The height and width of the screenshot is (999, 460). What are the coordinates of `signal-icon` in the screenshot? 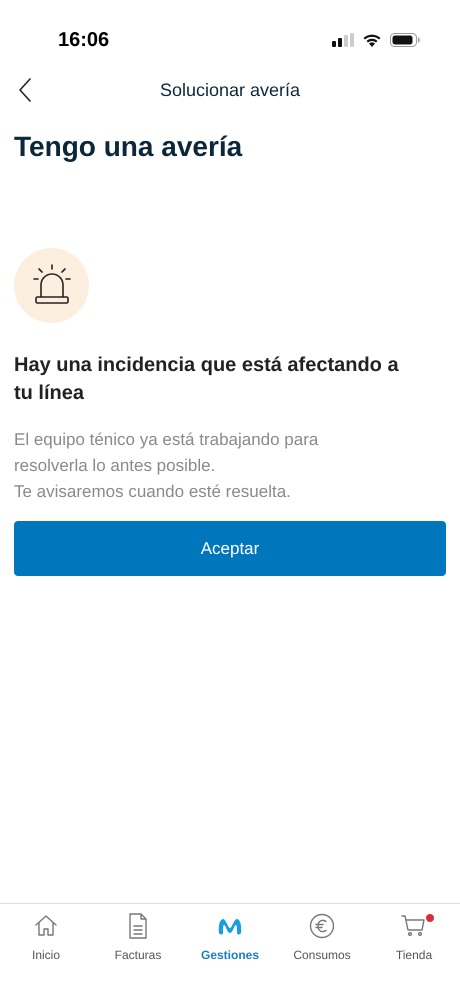 It's located at (343, 40).